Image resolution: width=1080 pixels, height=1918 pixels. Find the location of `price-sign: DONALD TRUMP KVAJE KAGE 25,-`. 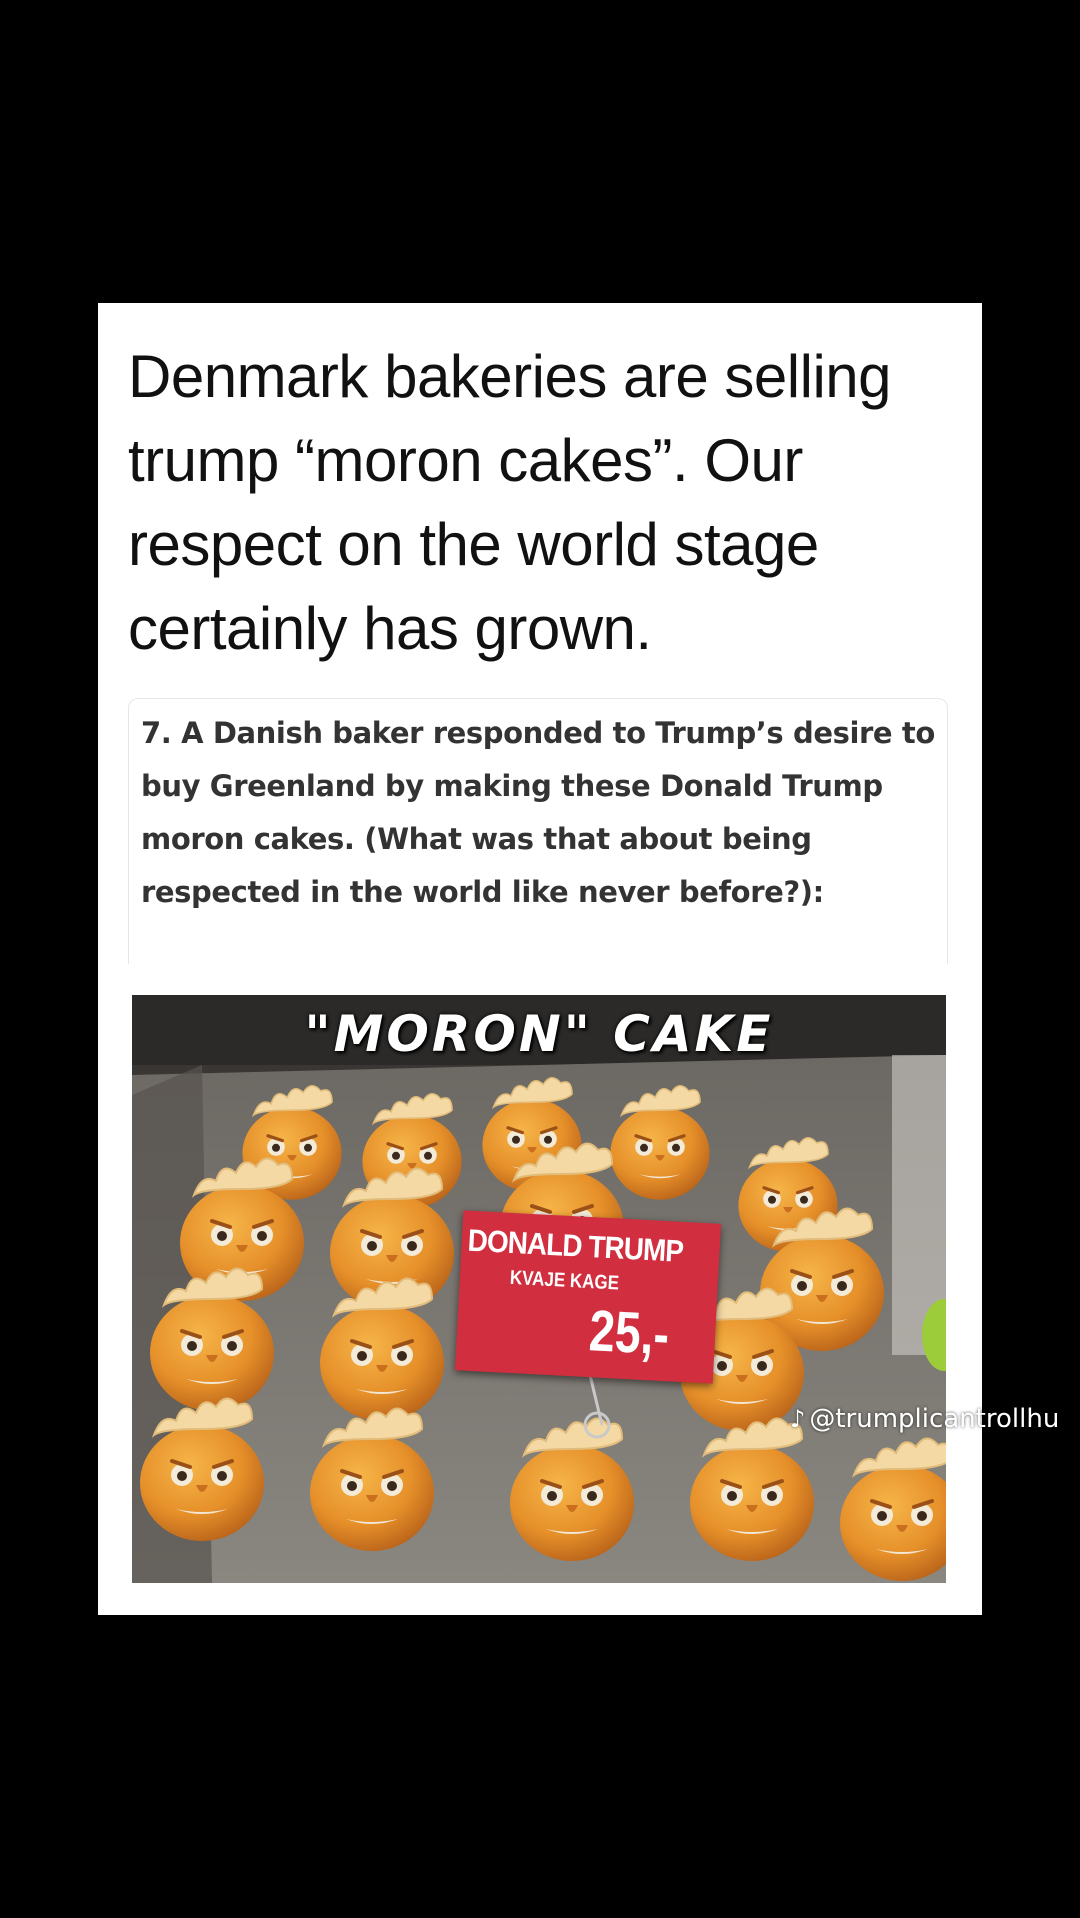

price-sign: DONALD TRUMP KVAJE KAGE 25,- is located at coordinates (588, 1297).